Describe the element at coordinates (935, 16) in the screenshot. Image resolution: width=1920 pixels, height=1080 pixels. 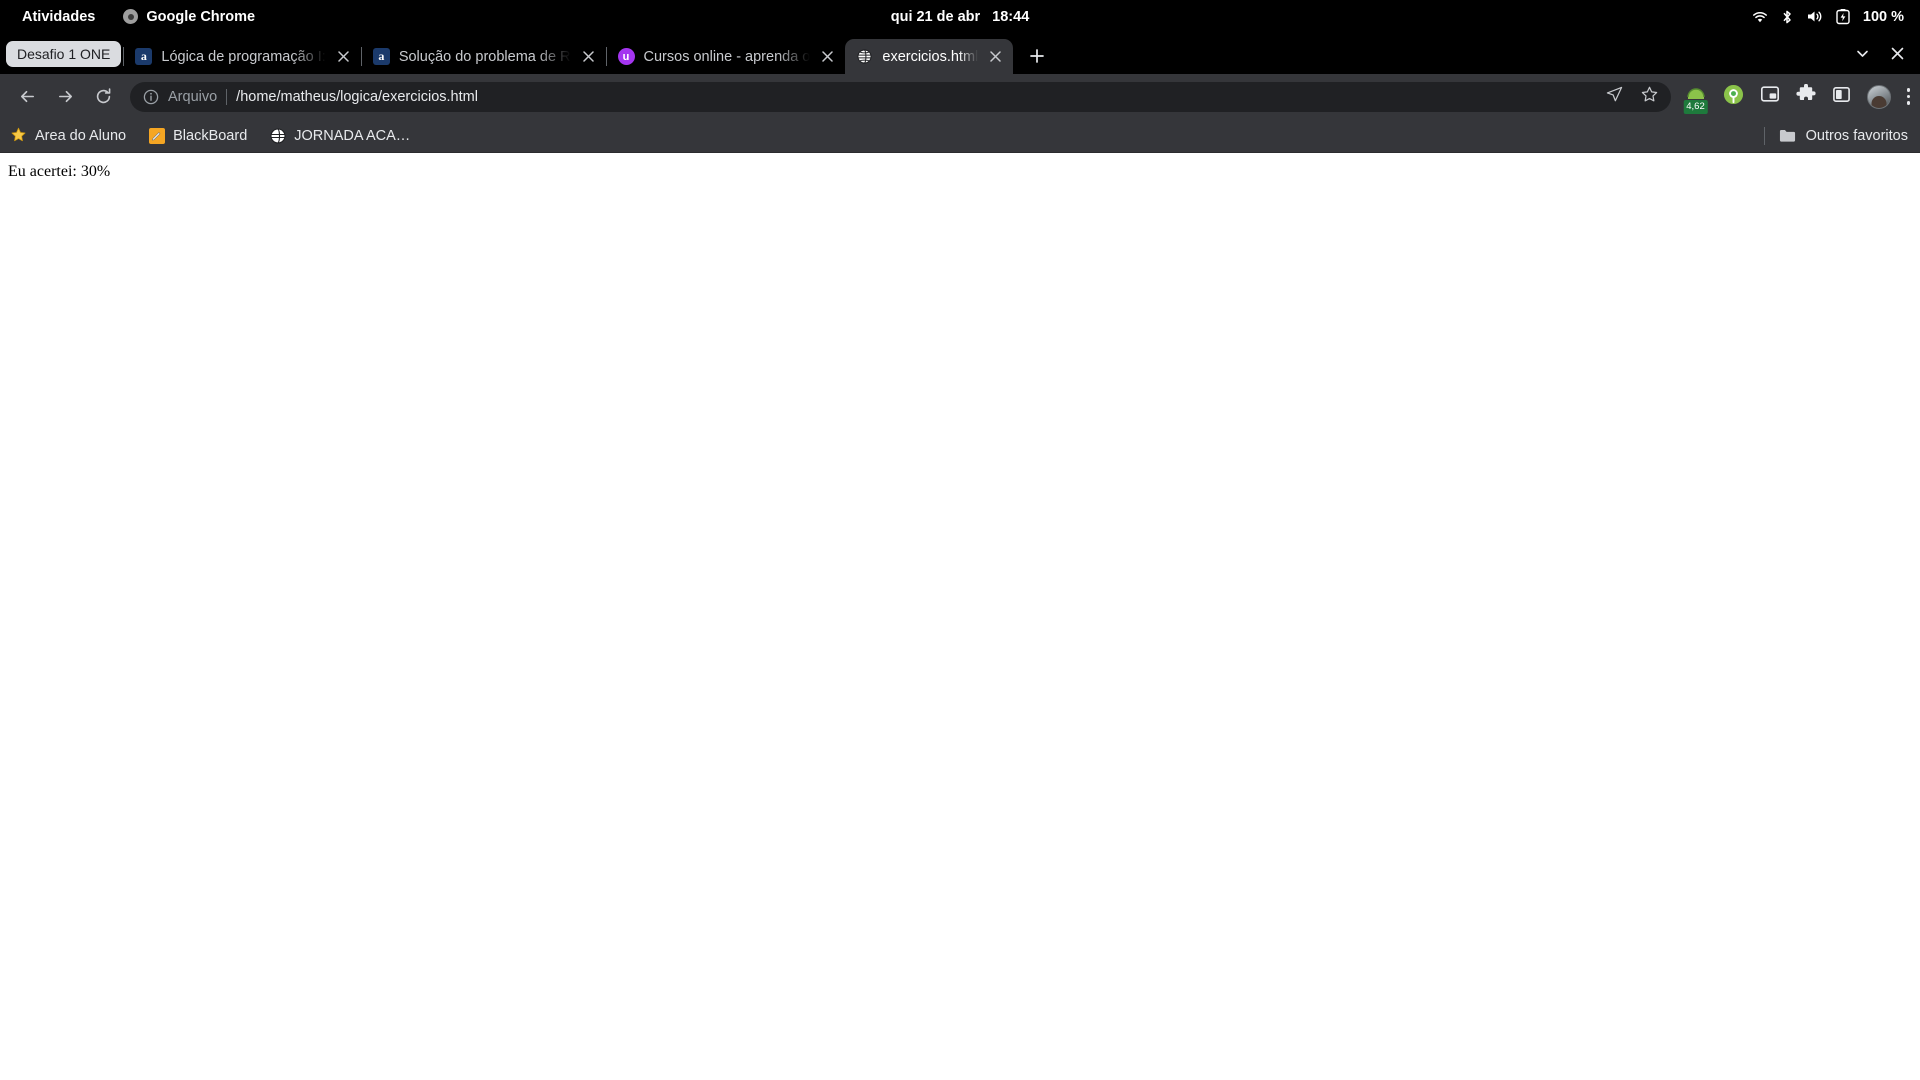
I see `clock-date: qui 21 de abr` at that location.